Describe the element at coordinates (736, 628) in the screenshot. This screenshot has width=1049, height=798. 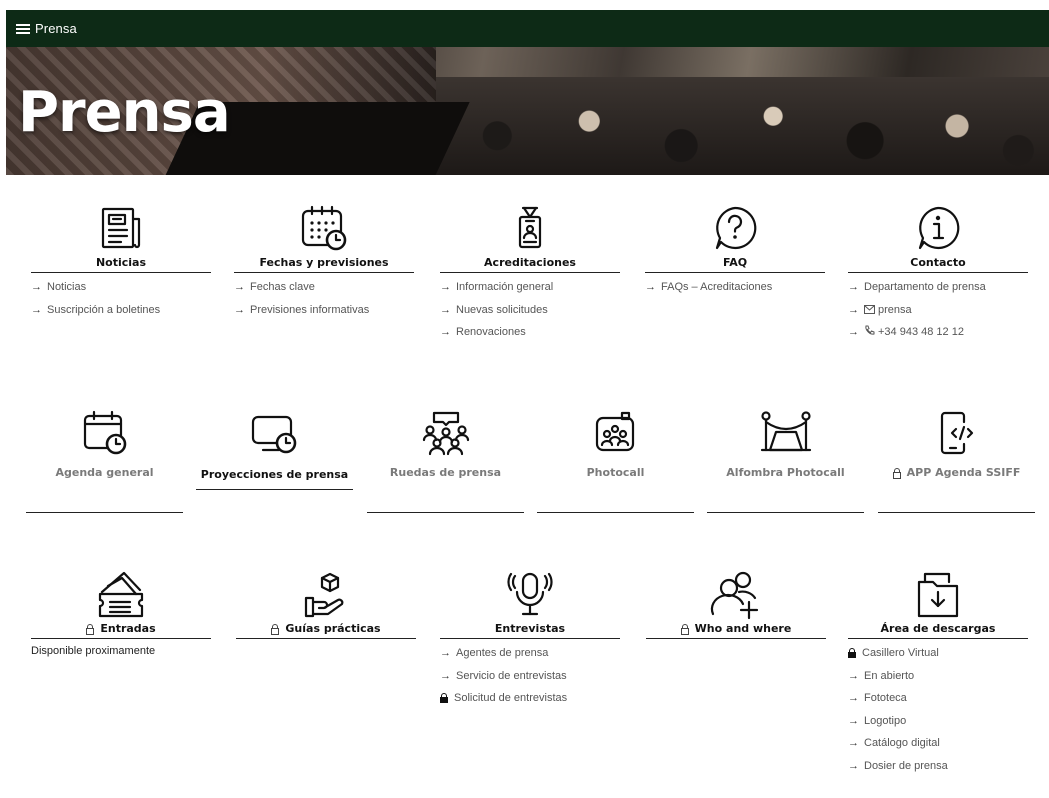
I see `section-title: Who and where` at that location.